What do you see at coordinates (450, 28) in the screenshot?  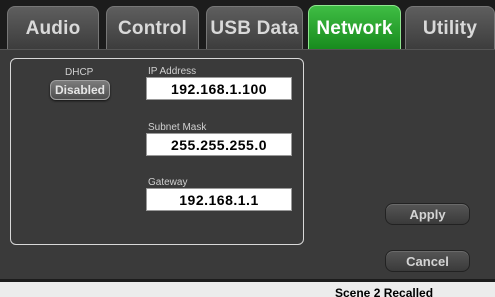 I see `tab-utility: Utility` at bounding box center [450, 28].